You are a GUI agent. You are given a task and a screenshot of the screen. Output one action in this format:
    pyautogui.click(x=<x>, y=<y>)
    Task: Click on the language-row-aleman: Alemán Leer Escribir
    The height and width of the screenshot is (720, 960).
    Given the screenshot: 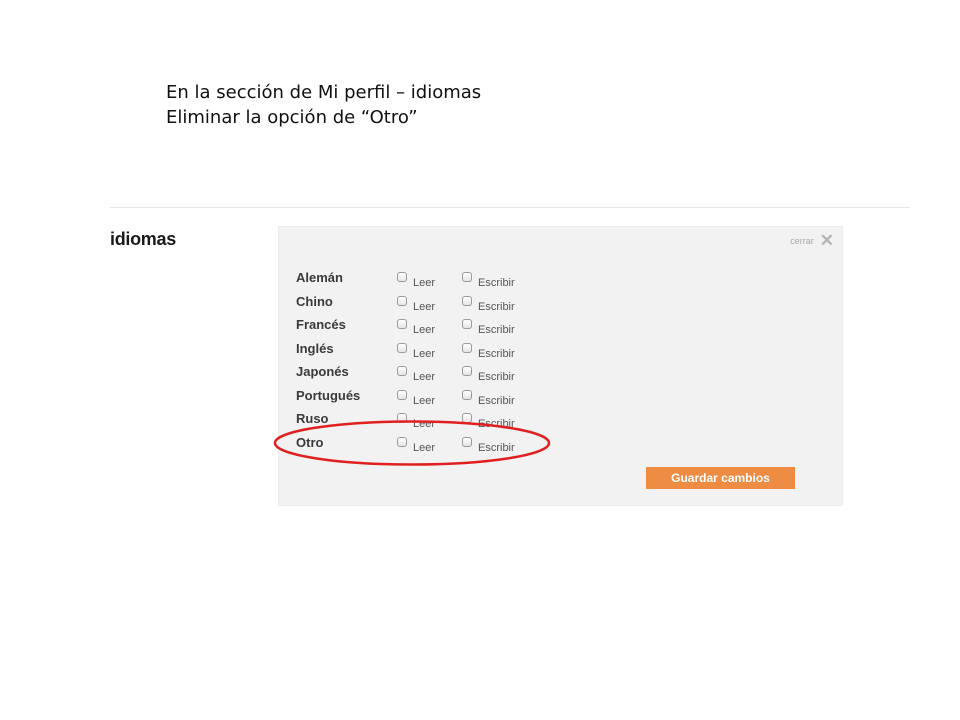 What is the action you would take?
    pyautogui.click(x=446, y=280)
    